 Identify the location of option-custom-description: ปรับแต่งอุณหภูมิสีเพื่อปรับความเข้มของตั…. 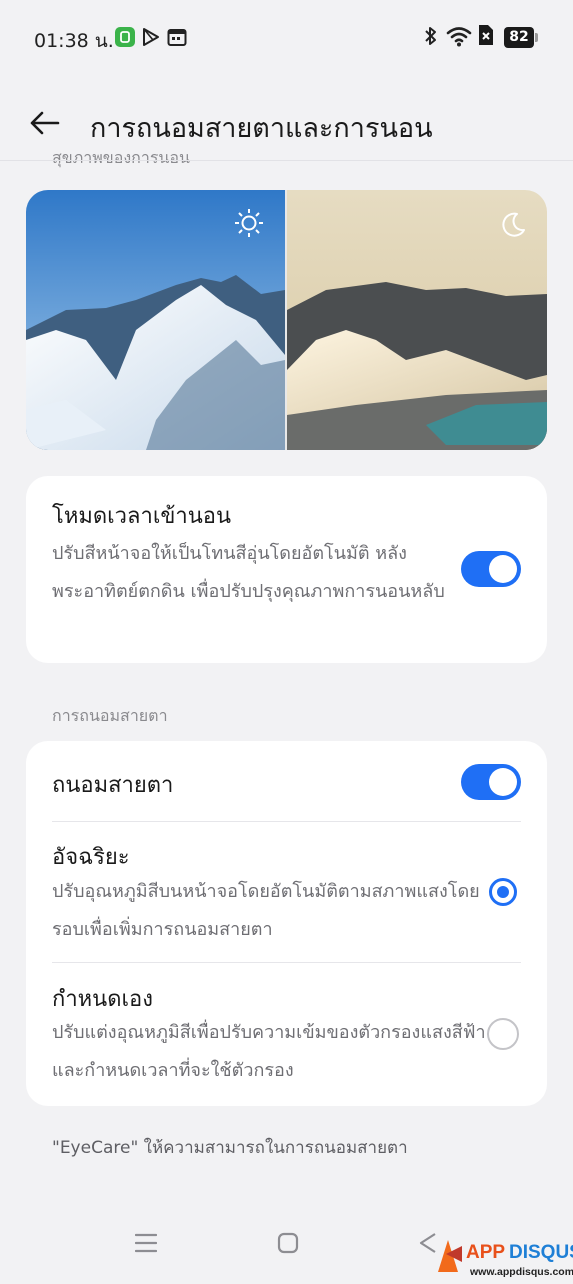
(269, 1051).